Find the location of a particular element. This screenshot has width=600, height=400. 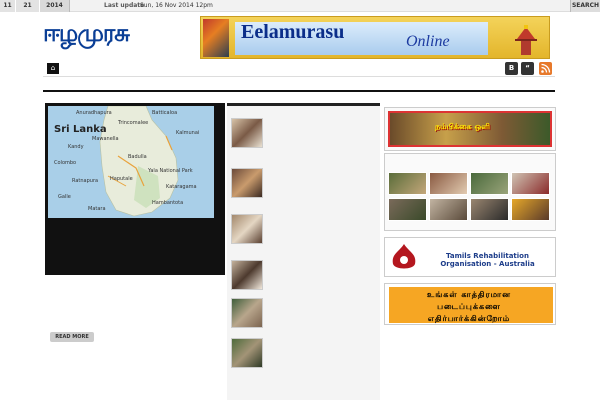

map-label-7: Matara is located at coordinates (97, 209).